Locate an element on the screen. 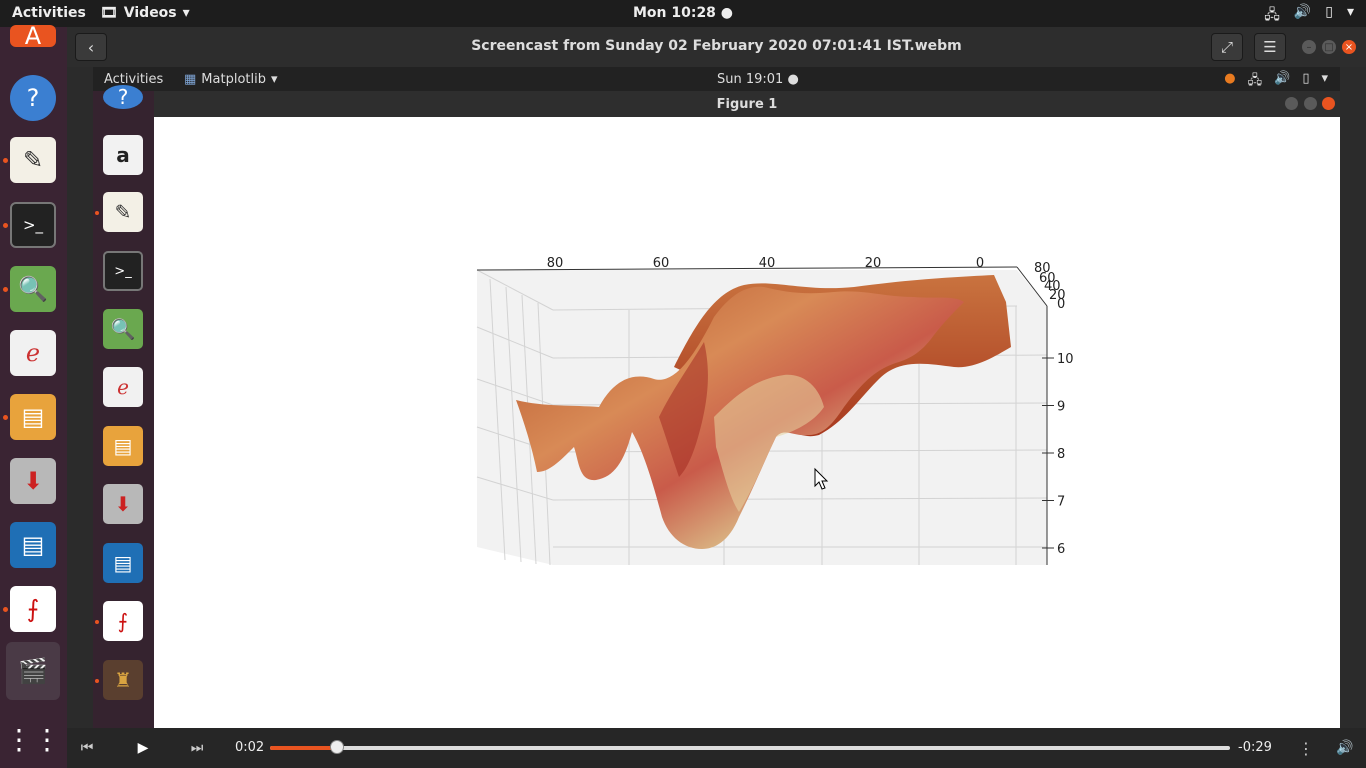 The width and height of the screenshot is (1366, 768). inner-minimize-icon is located at coordinates (1291, 103).